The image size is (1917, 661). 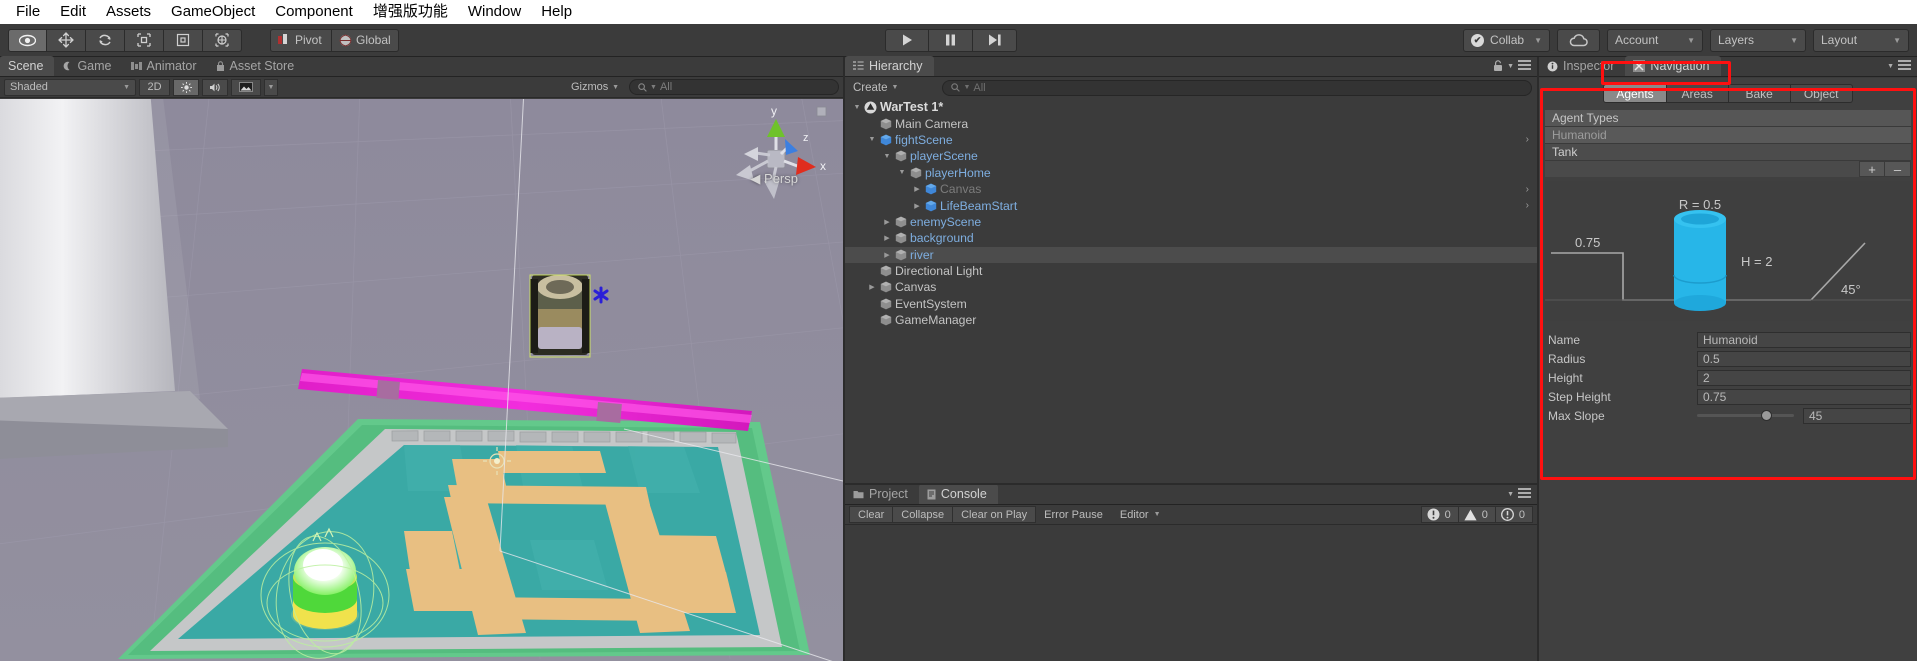 What do you see at coordinates (410, 12) in the screenshot?
I see `menu-item-enhanced-features: 增强版功能` at bounding box center [410, 12].